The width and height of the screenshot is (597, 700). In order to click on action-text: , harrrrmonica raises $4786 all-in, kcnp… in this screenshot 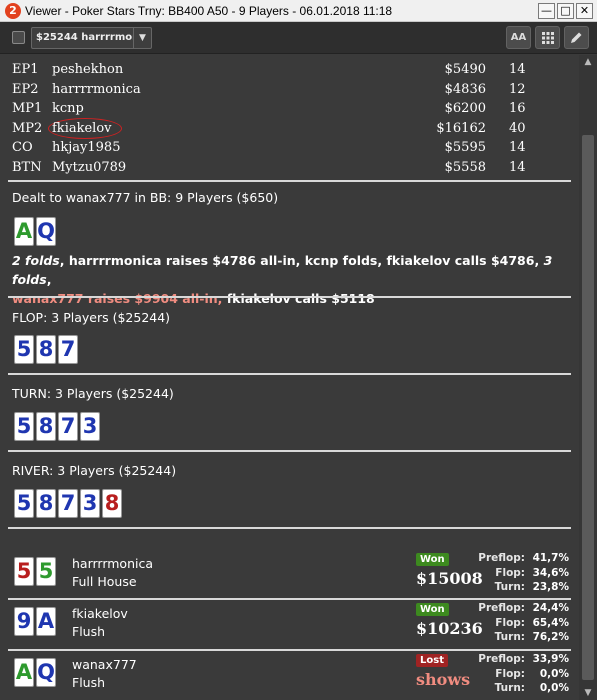, I will do `click(301, 260)`.